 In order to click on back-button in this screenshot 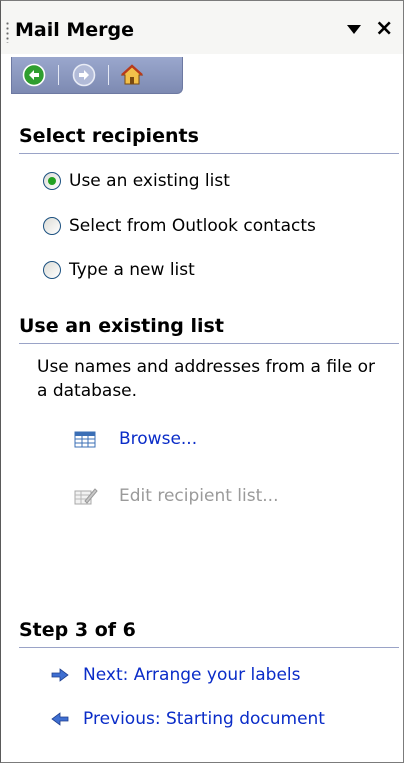, I will do `click(34, 75)`.